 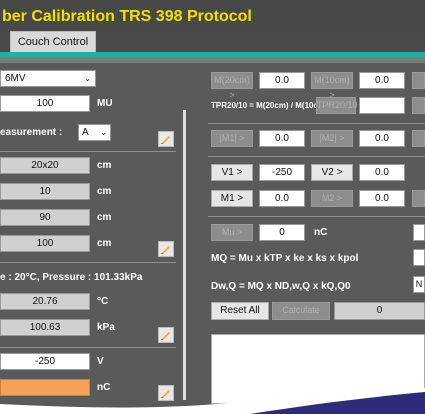 I want to click on tpr-output, so click(x=382, y=105).